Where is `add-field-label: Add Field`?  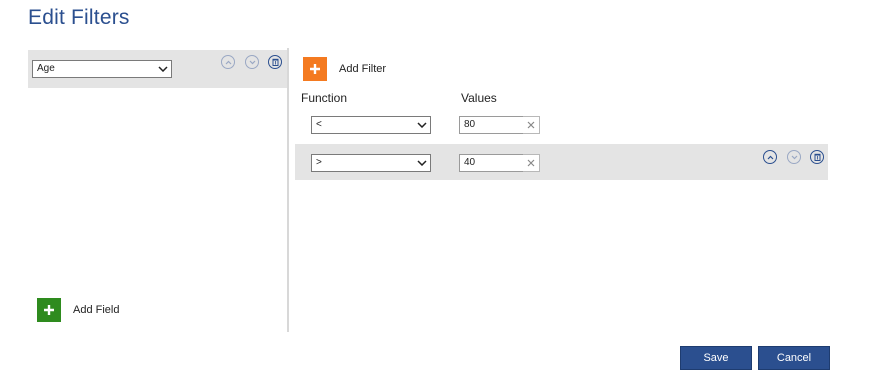
add-field-label: Add Field is located at coordinates (96, 310).